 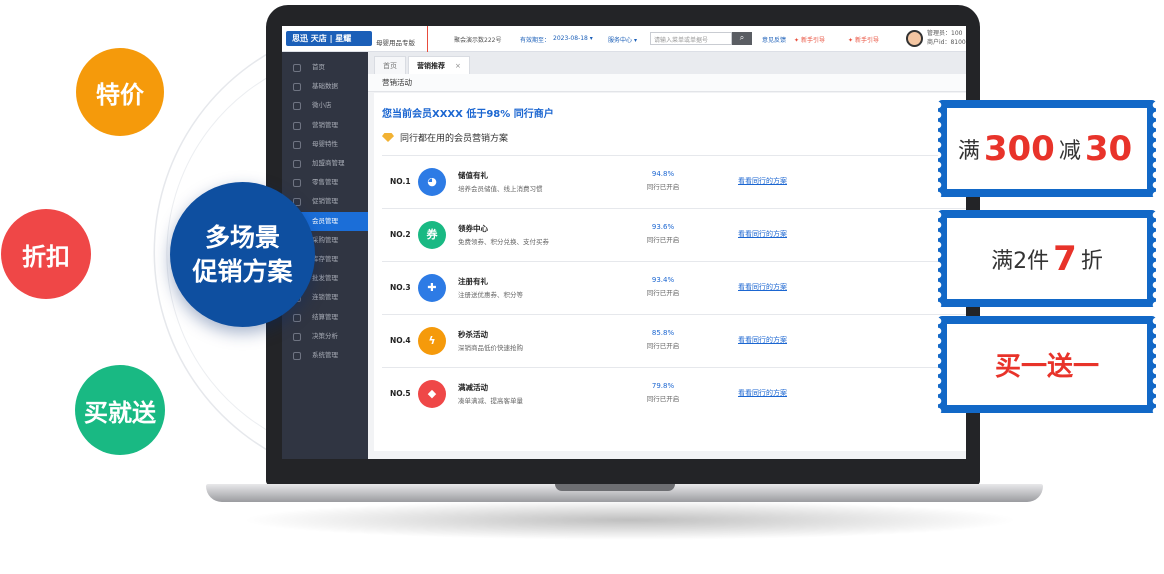 I want to click on sidebar-item: 决策分析, so click(x=325, y=336).